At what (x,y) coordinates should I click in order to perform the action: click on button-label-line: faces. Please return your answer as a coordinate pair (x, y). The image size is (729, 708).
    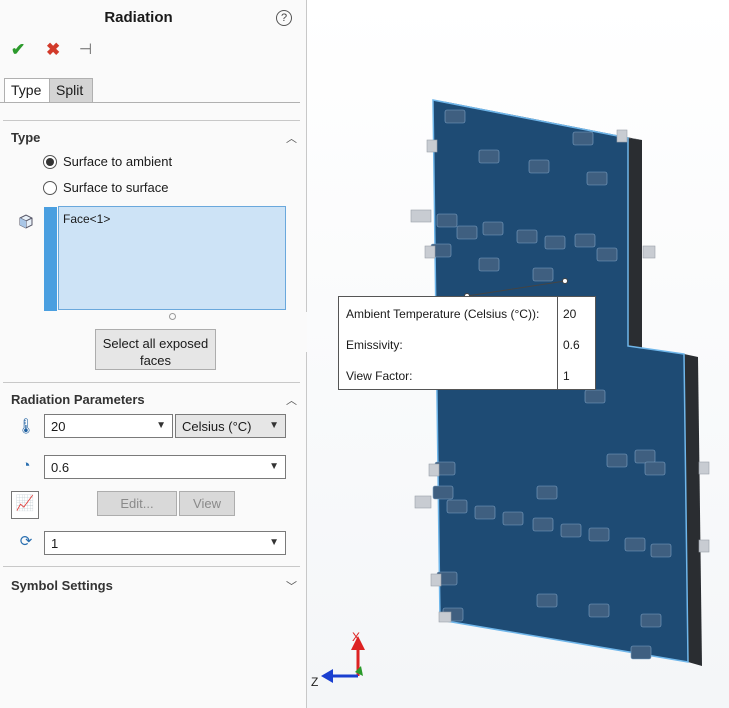
    Looking at the image, I should click on (155, 360).